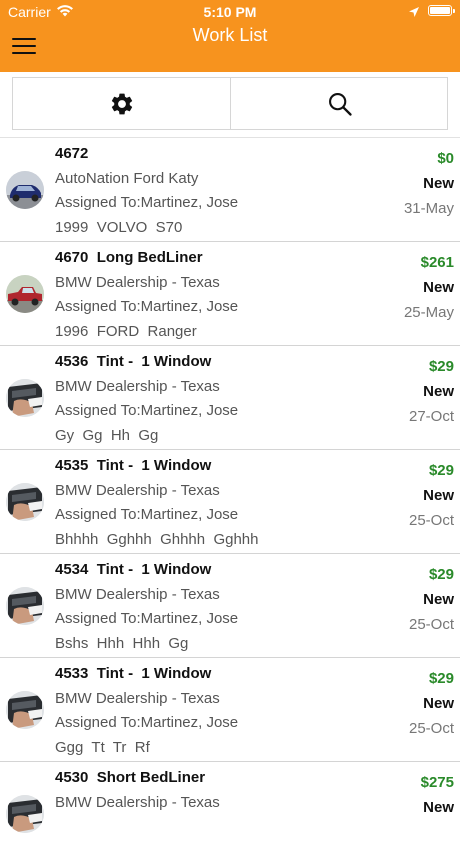 The image size is (460, 865). I want to click on work-item-title: 4535 Tint - 1 Window, so click(133, 465).